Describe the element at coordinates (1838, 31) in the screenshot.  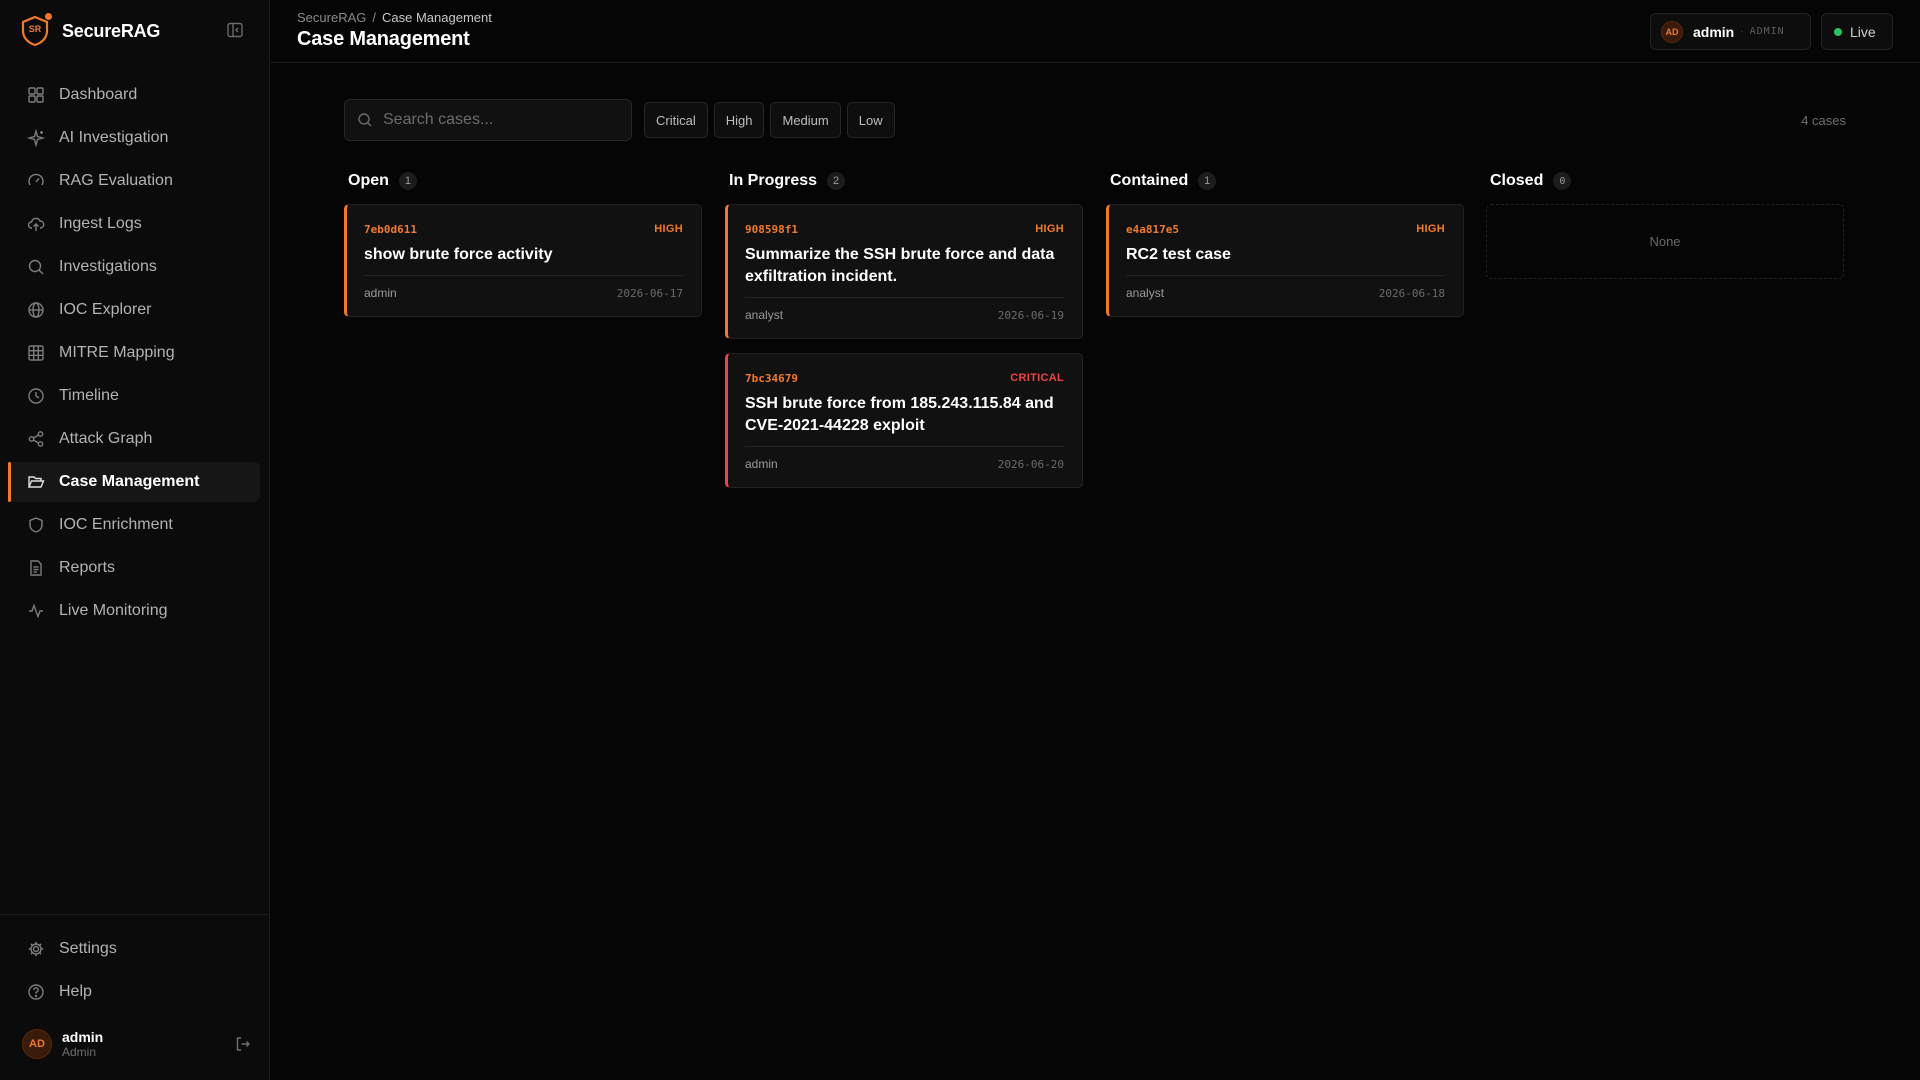
I see `live-dot-icon` at that location.